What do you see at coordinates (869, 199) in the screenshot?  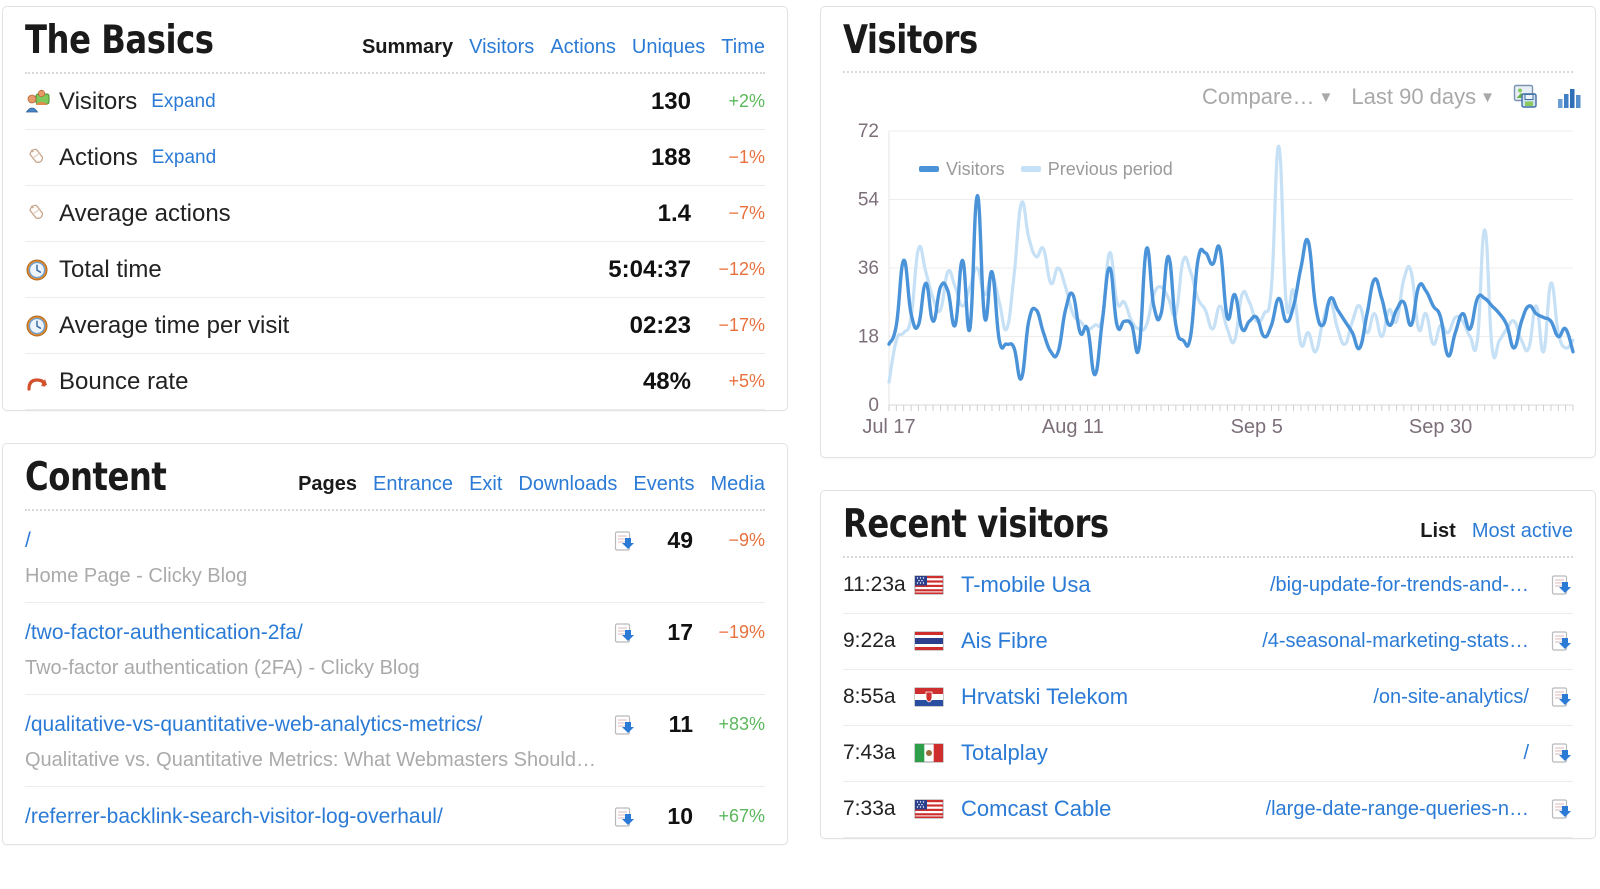 I see `y-axis-tick: 54` at bounding box center [869, 199].